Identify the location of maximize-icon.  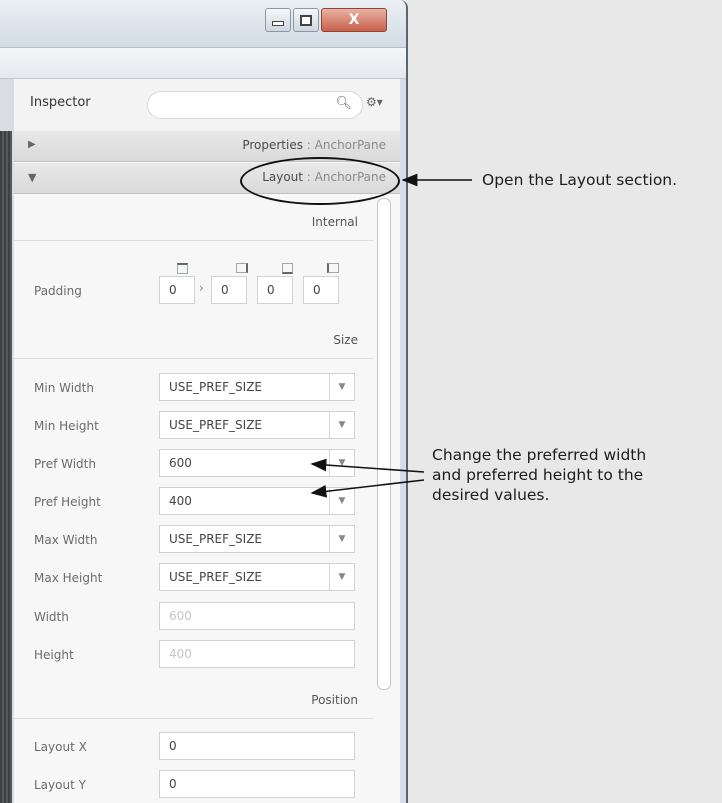
(306, 20).